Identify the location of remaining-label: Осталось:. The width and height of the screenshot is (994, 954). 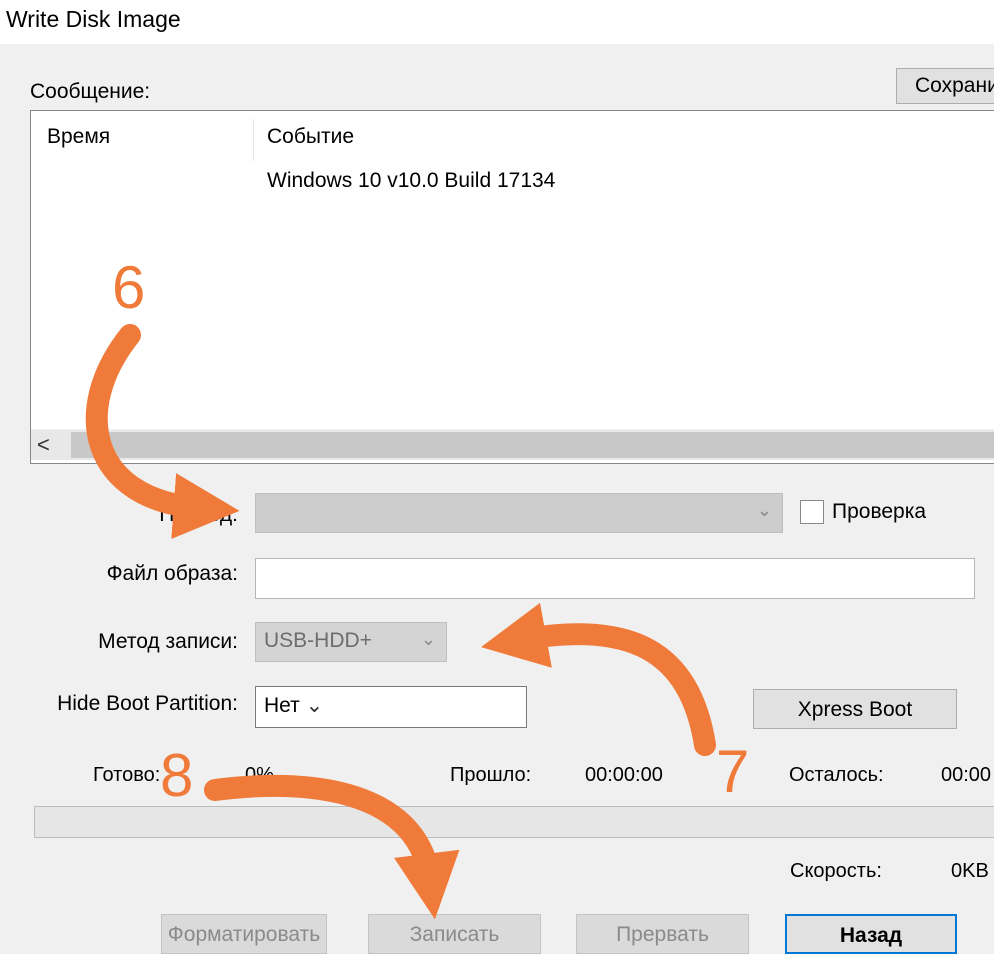
(836, 775).